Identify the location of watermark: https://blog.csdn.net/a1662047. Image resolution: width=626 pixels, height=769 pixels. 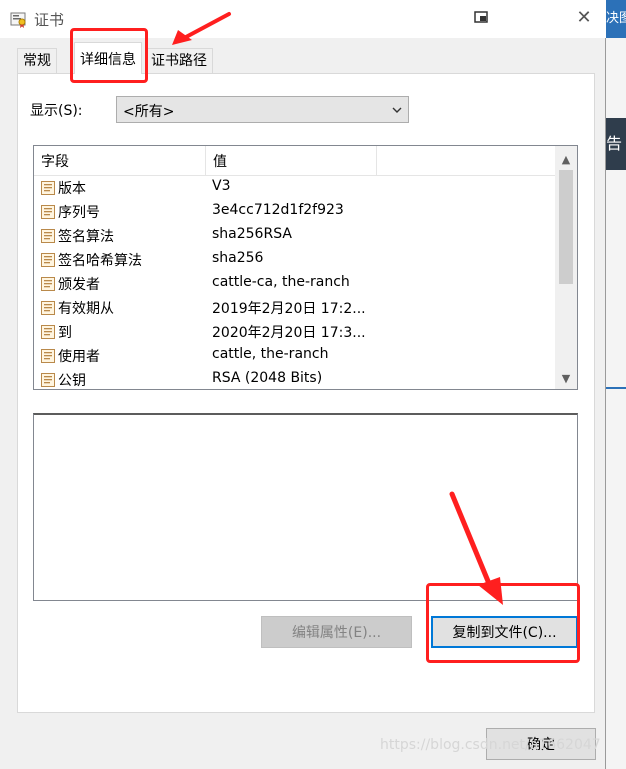
(490, 745).